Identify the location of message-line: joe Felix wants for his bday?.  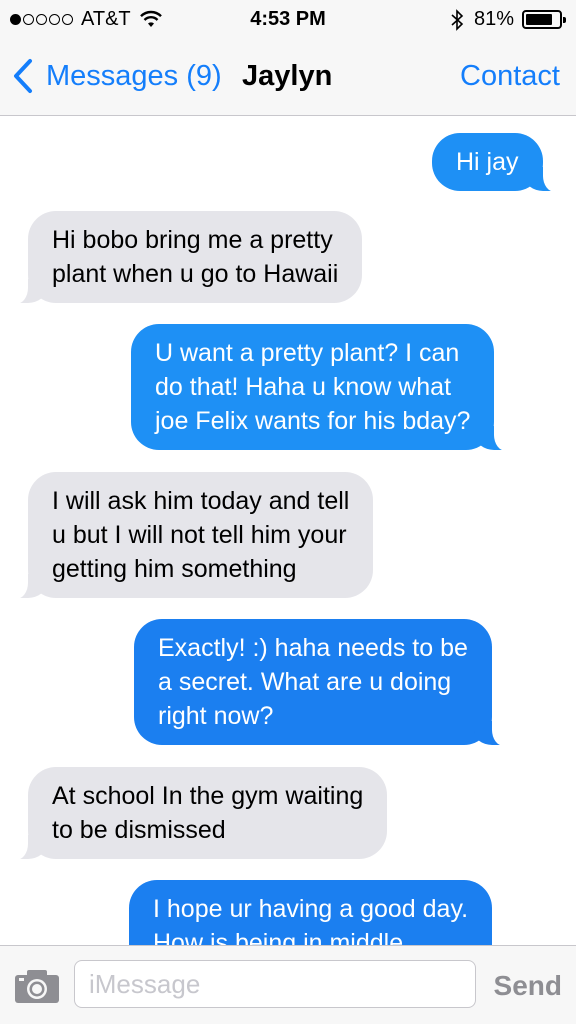
(313, 421).